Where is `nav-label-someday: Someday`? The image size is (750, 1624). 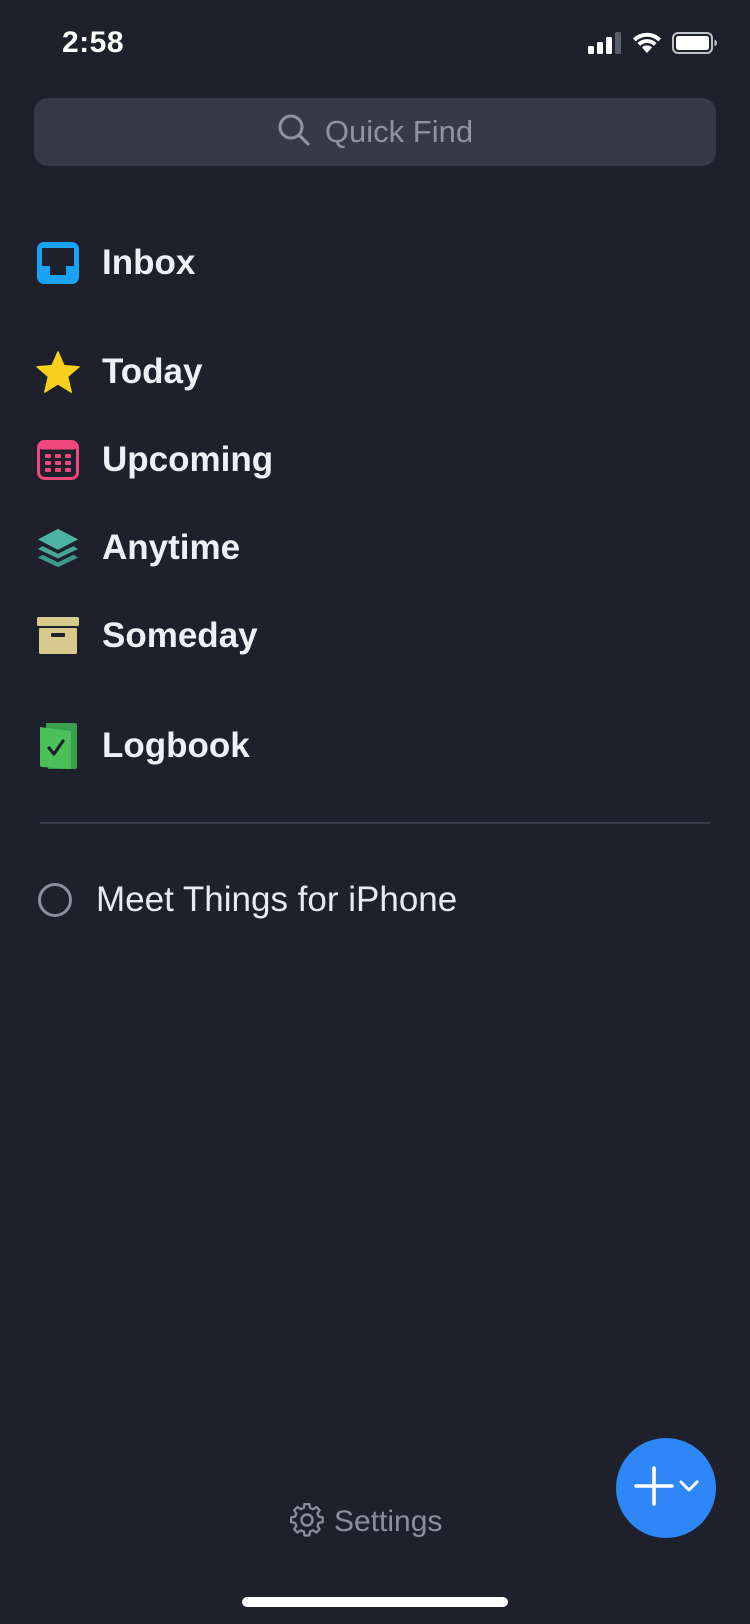
nav-label-someday: Someday is located at coordinates (180, 635).